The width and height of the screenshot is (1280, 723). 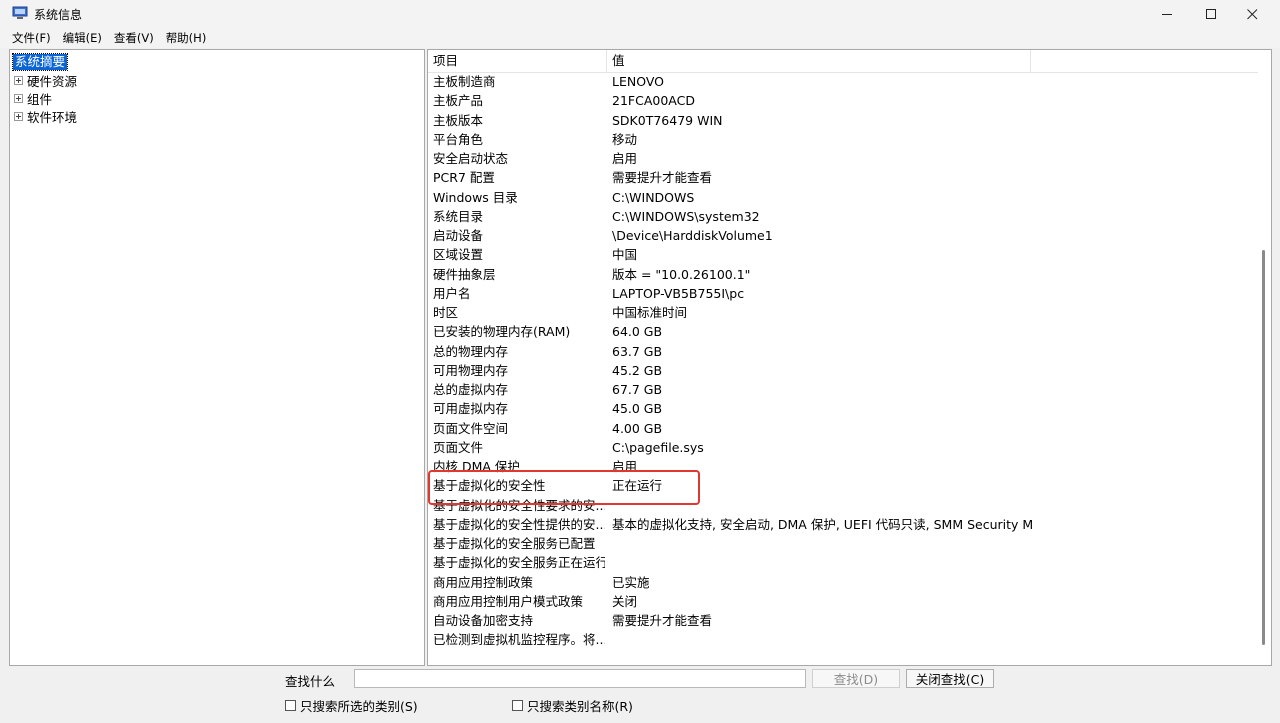 I want to click on menu-file: 文件(F), so click(x=31, y=38).